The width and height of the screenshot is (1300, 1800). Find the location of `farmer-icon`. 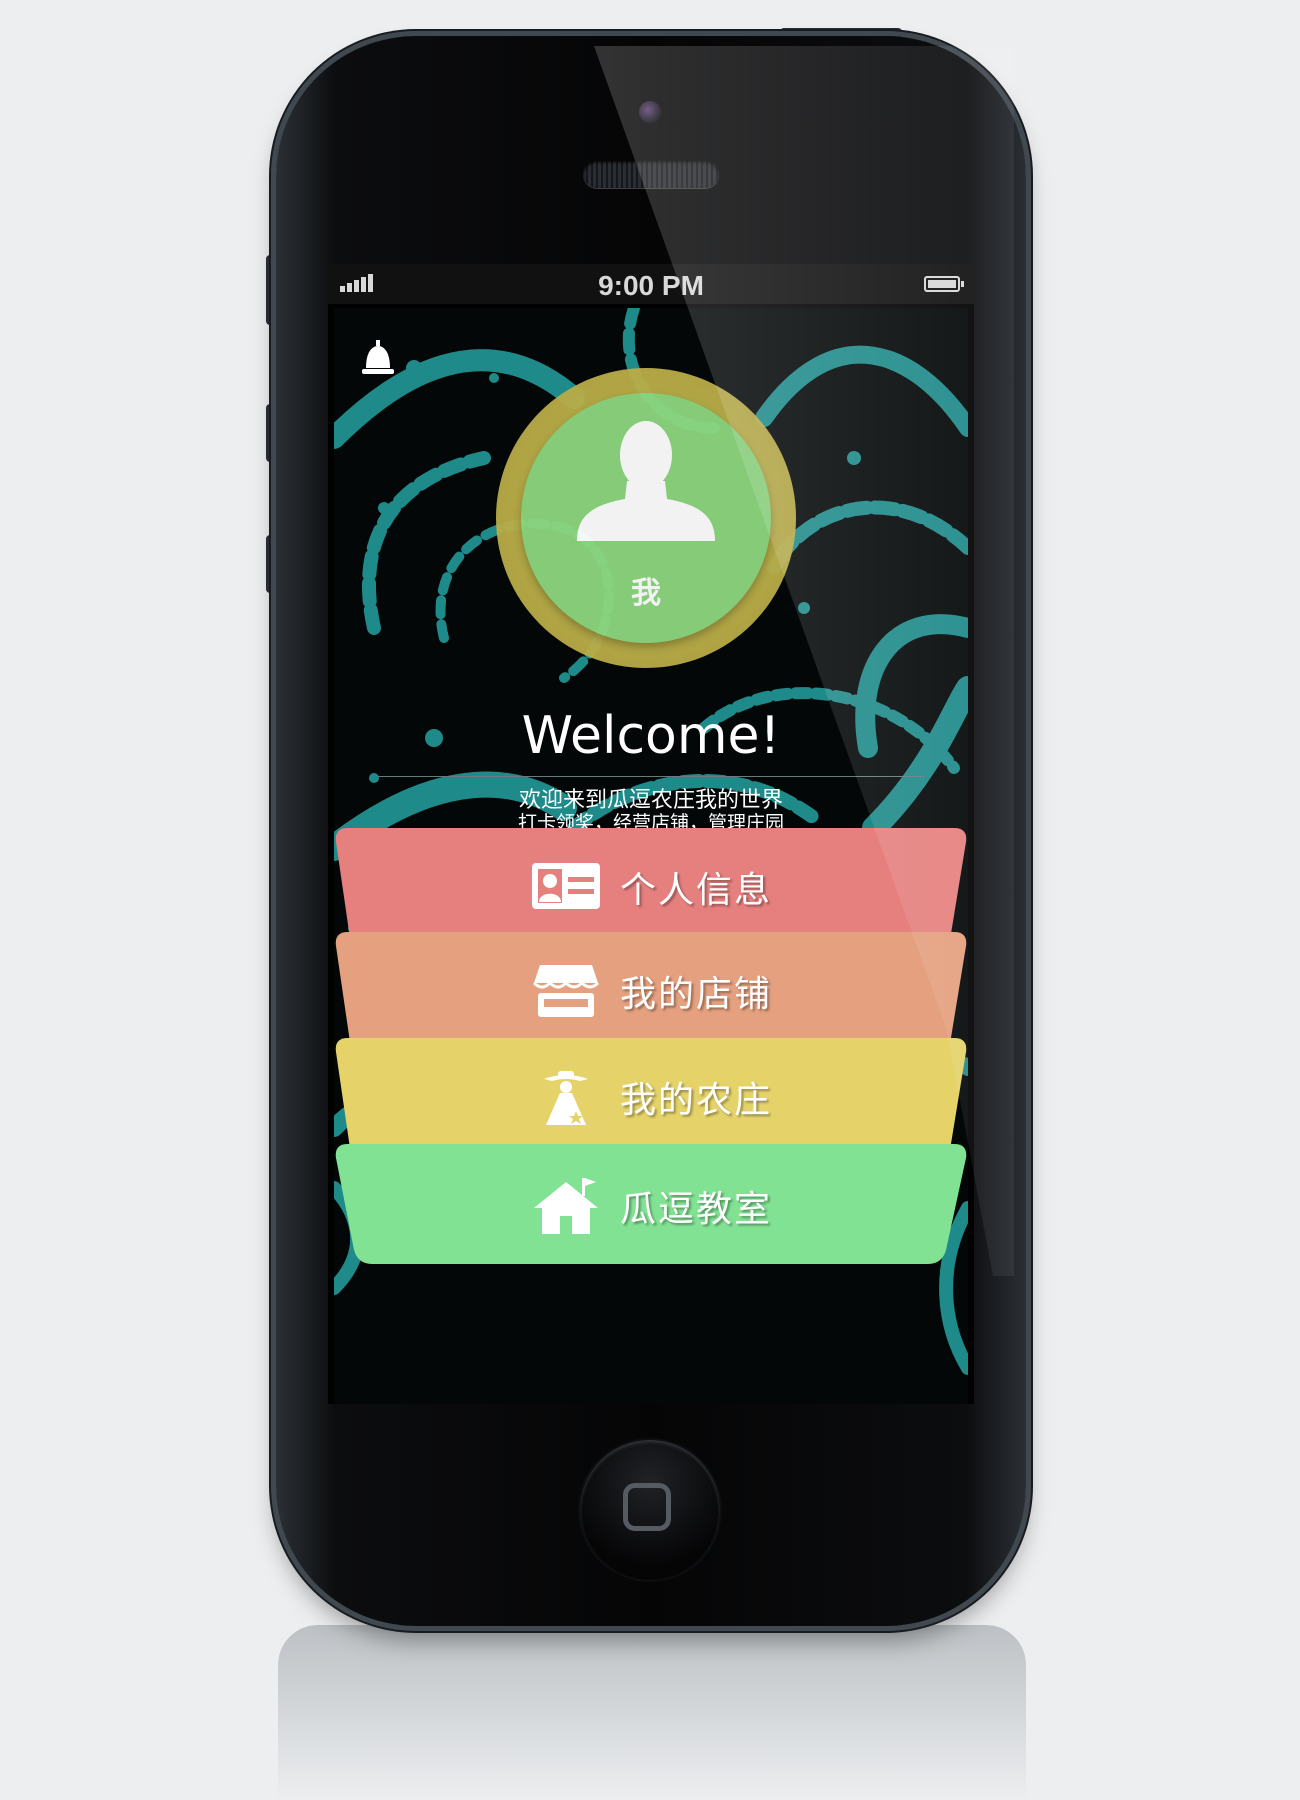

farmer-icon is located at coordinates (565, 1098).